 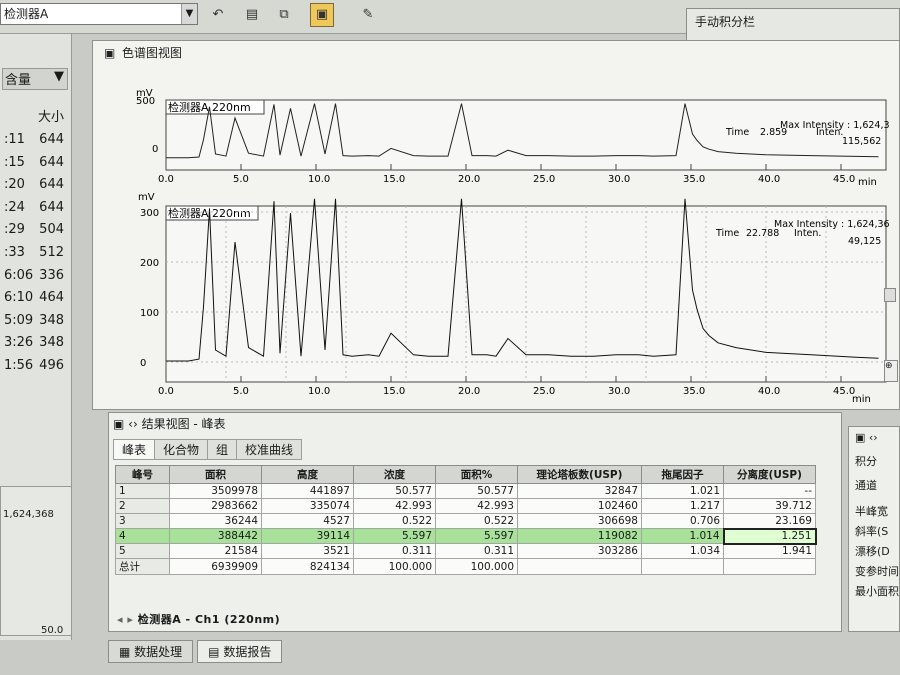 What do you see at coordinates (682, 536) in the screenshot?
I see `cell-tailing: 1.014` at bounding box center [682, 536].